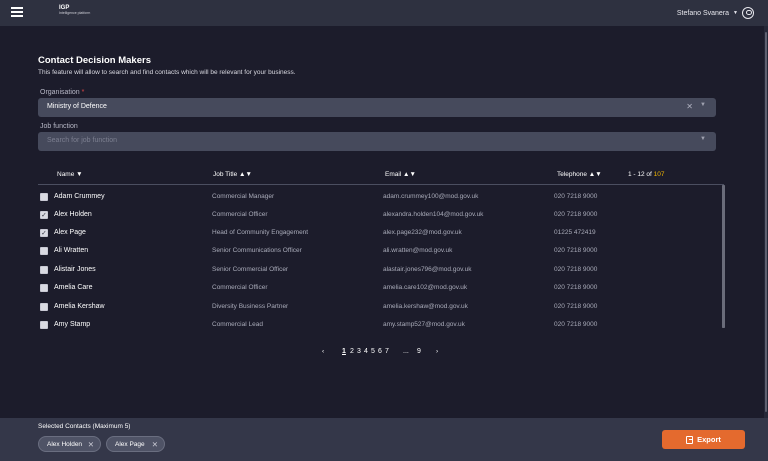  What do you see at coordinates (65, 444) in the screenshot?
I see `chip-label: Alex Holden` at bounding box center [65, 444].